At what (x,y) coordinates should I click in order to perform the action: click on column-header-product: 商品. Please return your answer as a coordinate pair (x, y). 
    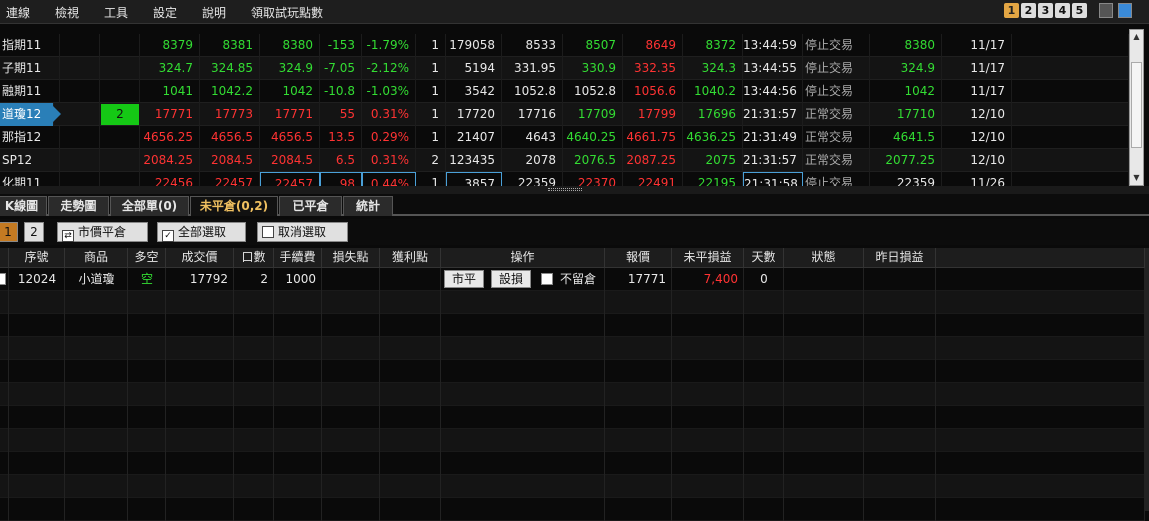
    Looking at the image, I should click on (96, 258).